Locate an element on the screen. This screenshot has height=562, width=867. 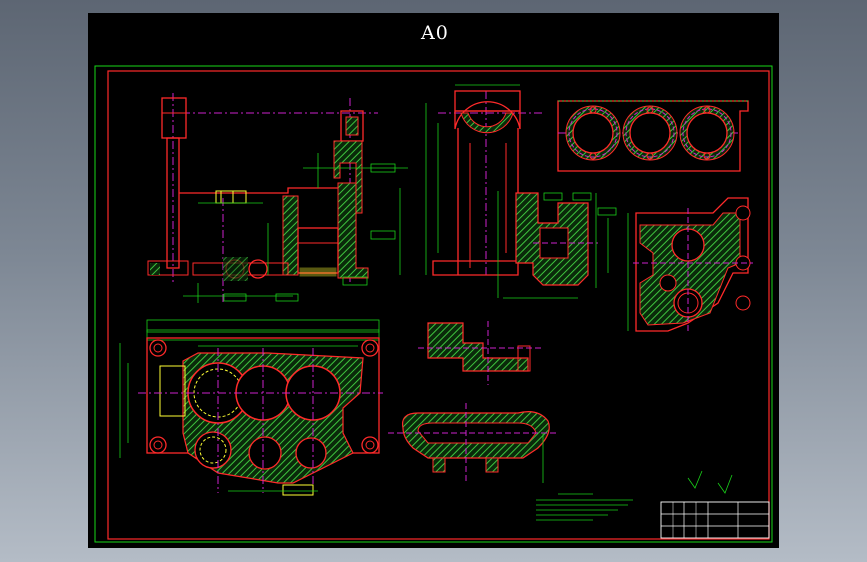
title-block is located at coordinates (715, 520).